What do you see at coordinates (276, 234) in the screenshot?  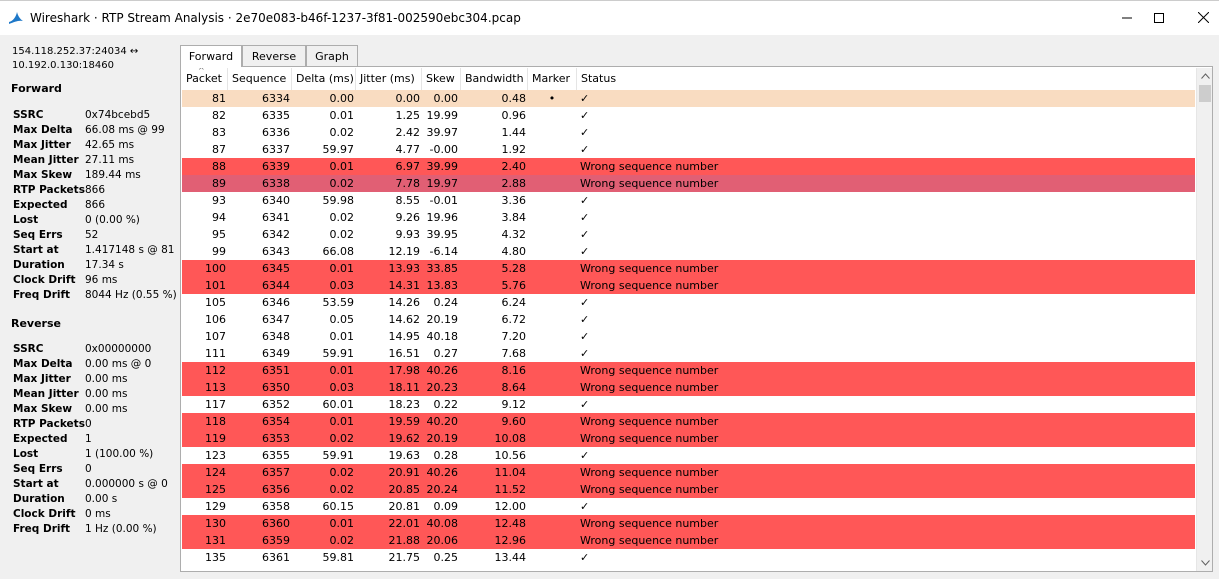 I see `cell-sequence: 6342` at bounding box center [276, 234].